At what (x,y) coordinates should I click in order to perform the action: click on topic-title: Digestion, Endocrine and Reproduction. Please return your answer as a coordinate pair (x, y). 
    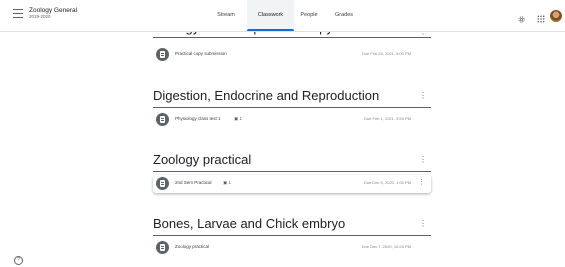
    Looking at the image, I should click on (266, 95).